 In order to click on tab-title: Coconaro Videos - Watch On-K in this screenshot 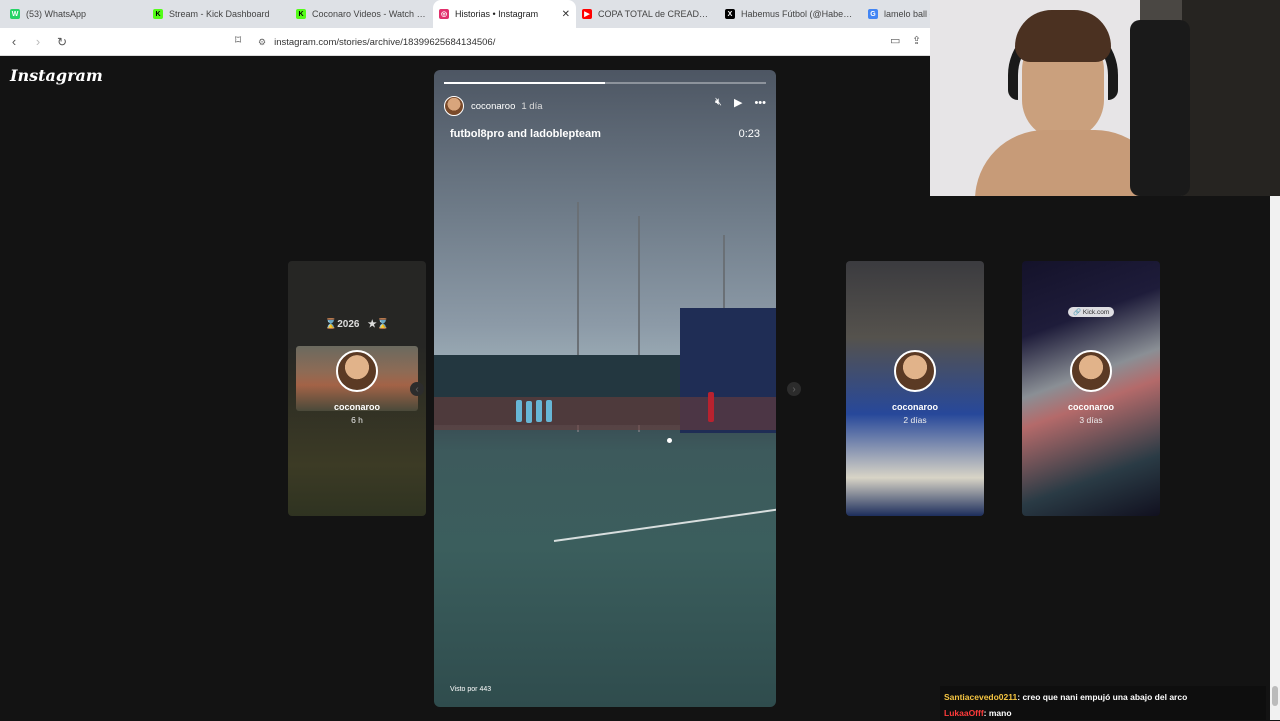, I will do `click(369, 14)`.